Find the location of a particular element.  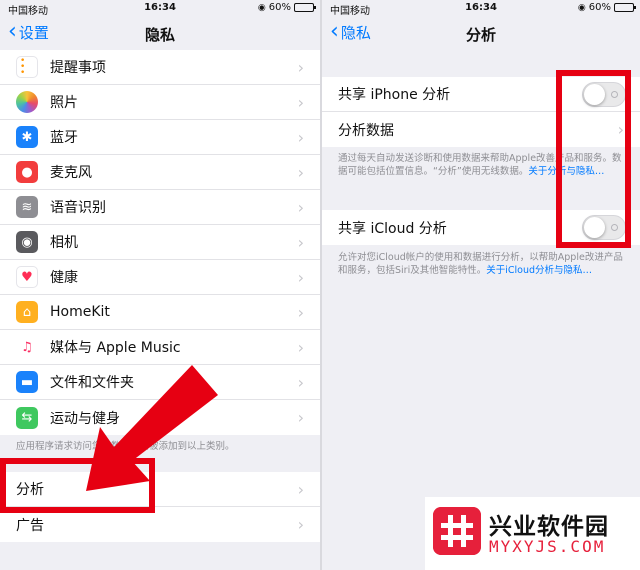

highlight-box-toggles is located at coordinates (593, 159).